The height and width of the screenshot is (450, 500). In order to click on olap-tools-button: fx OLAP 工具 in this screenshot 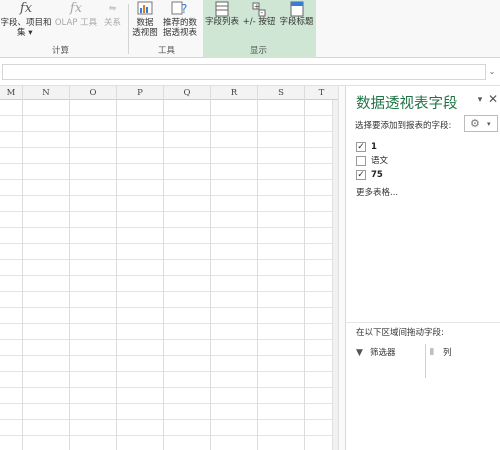, I will do `click(76, 20)`.